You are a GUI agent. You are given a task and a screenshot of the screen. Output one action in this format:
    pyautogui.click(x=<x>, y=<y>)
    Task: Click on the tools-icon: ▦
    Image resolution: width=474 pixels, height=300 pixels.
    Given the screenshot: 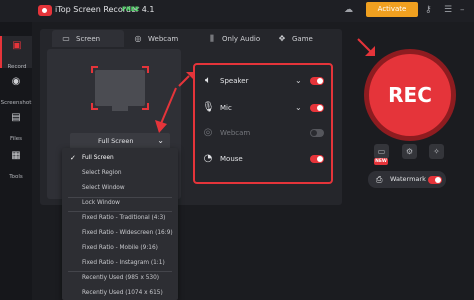 What is the action you would take?
    pyautogui.click(x=16, y=155)
    